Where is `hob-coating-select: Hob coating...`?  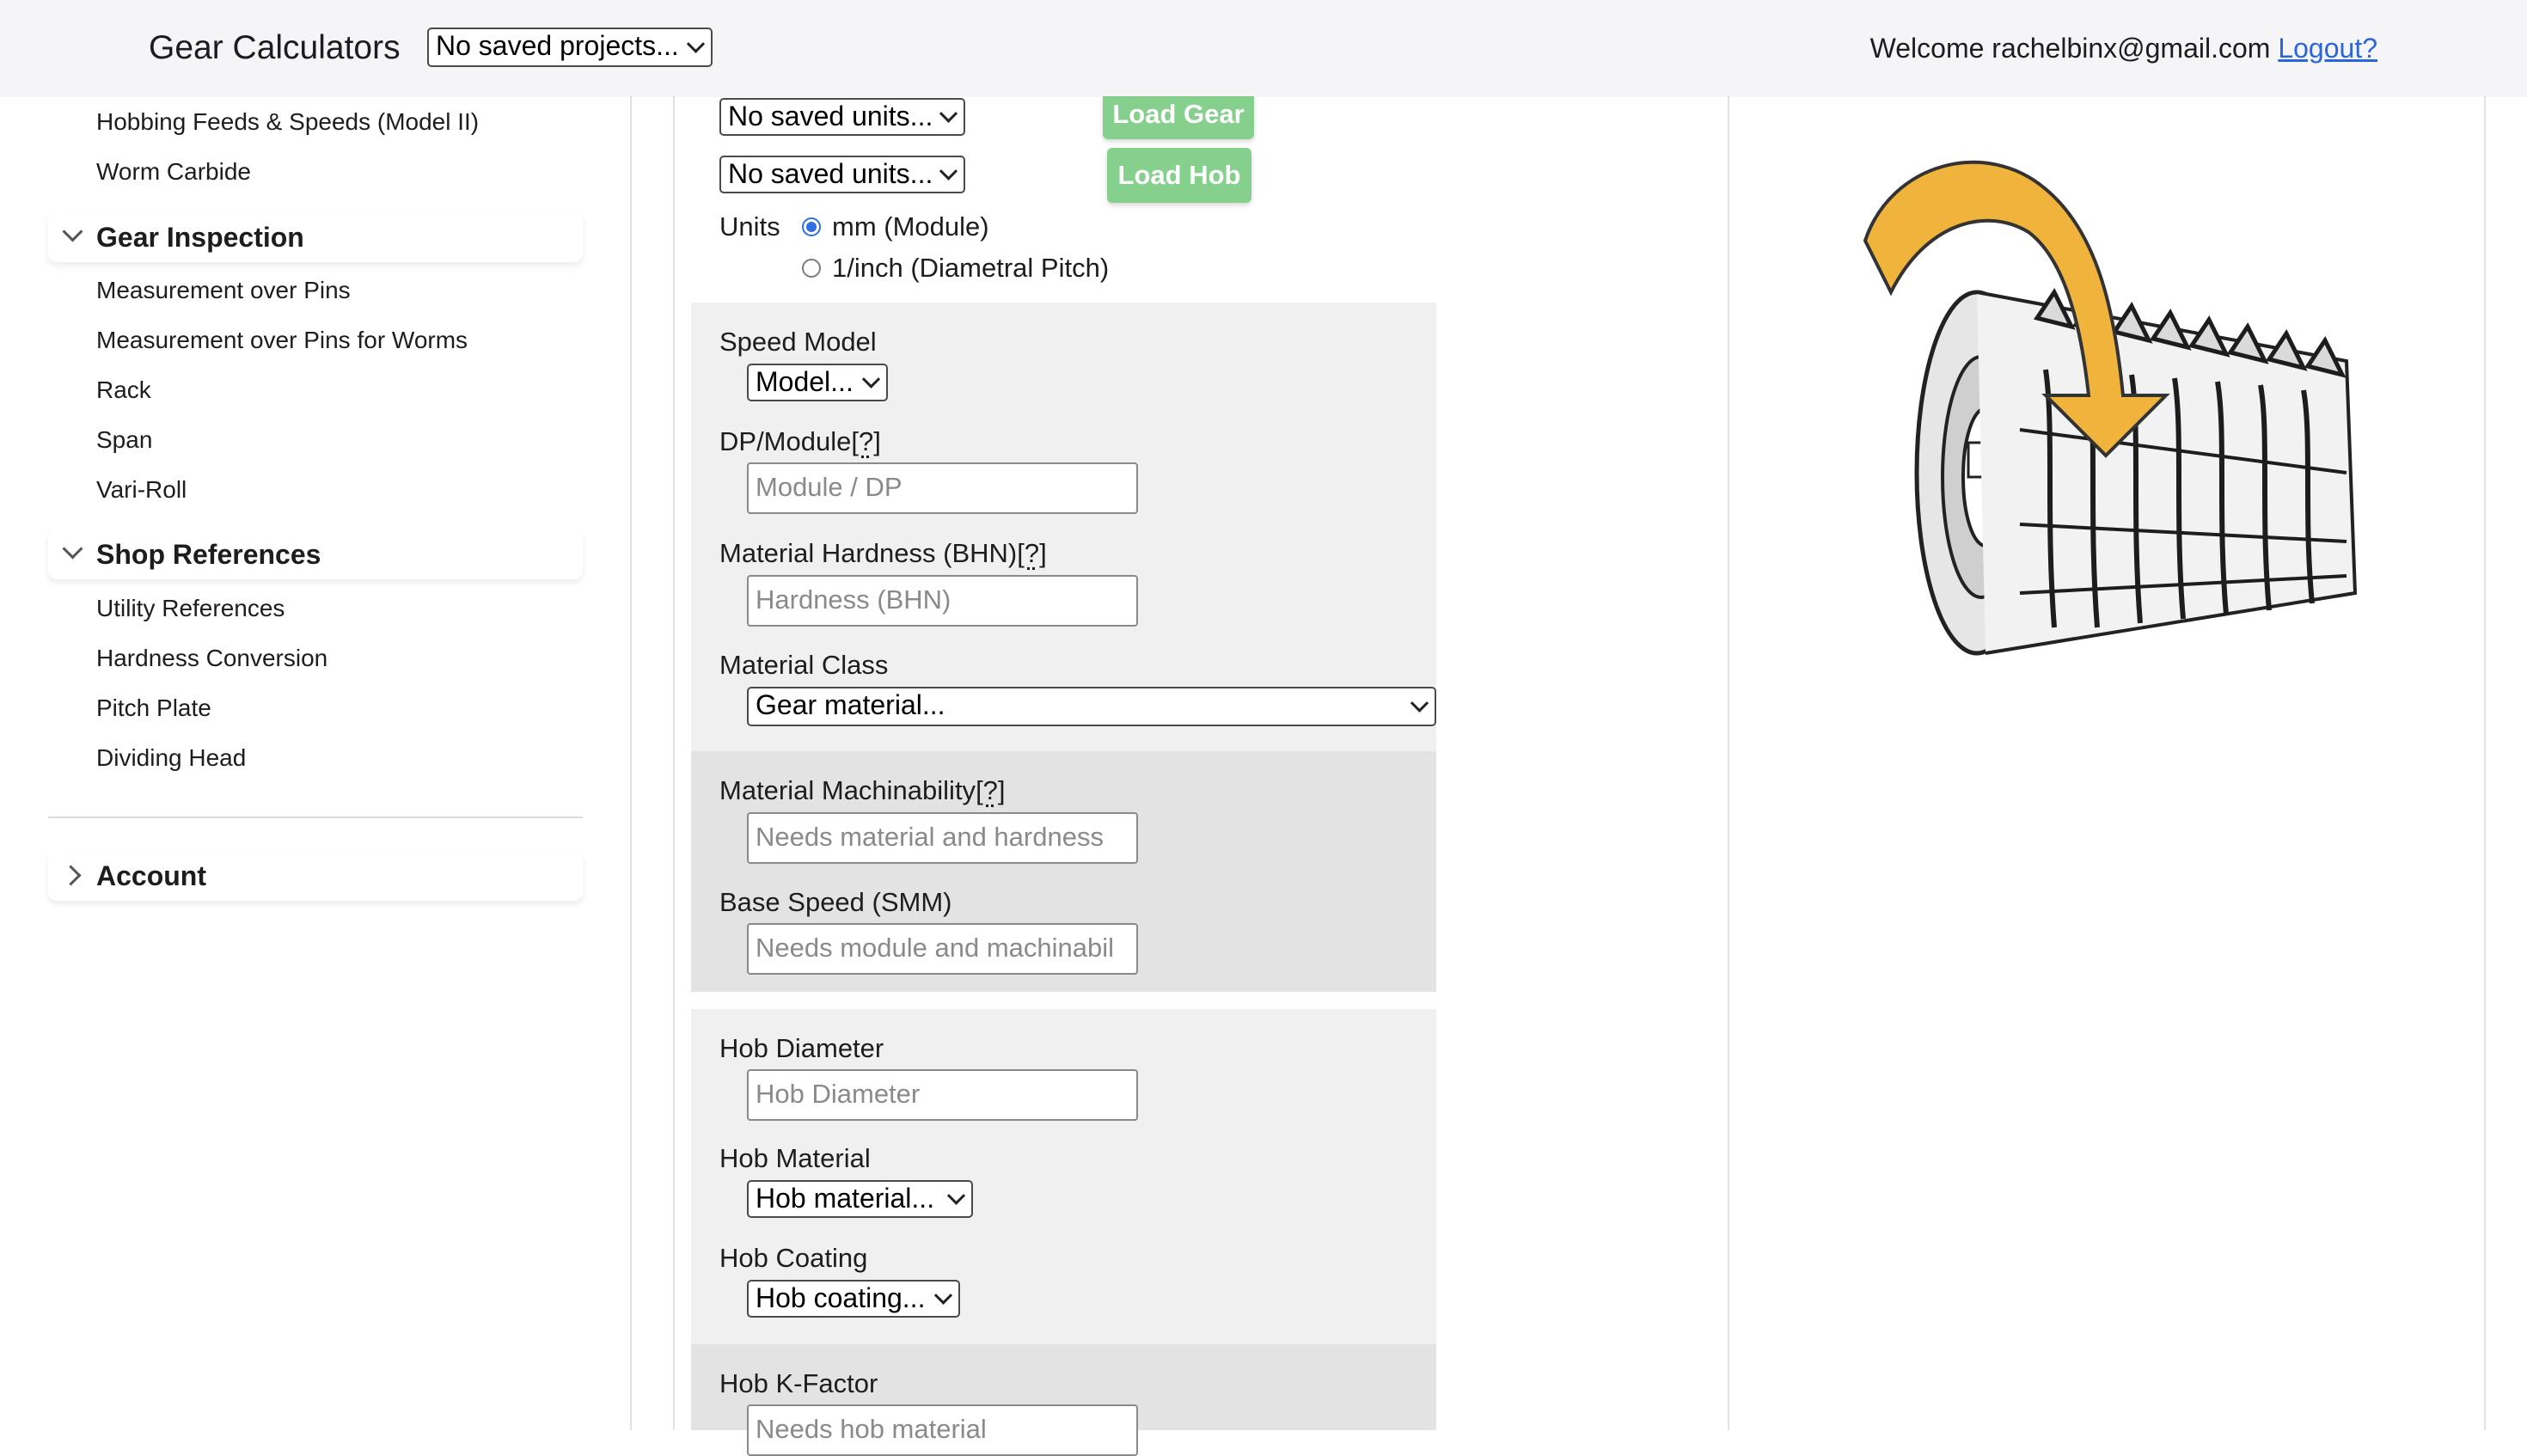 hob-coating-select: Hob coating... is located at coordinates (854, 1299).